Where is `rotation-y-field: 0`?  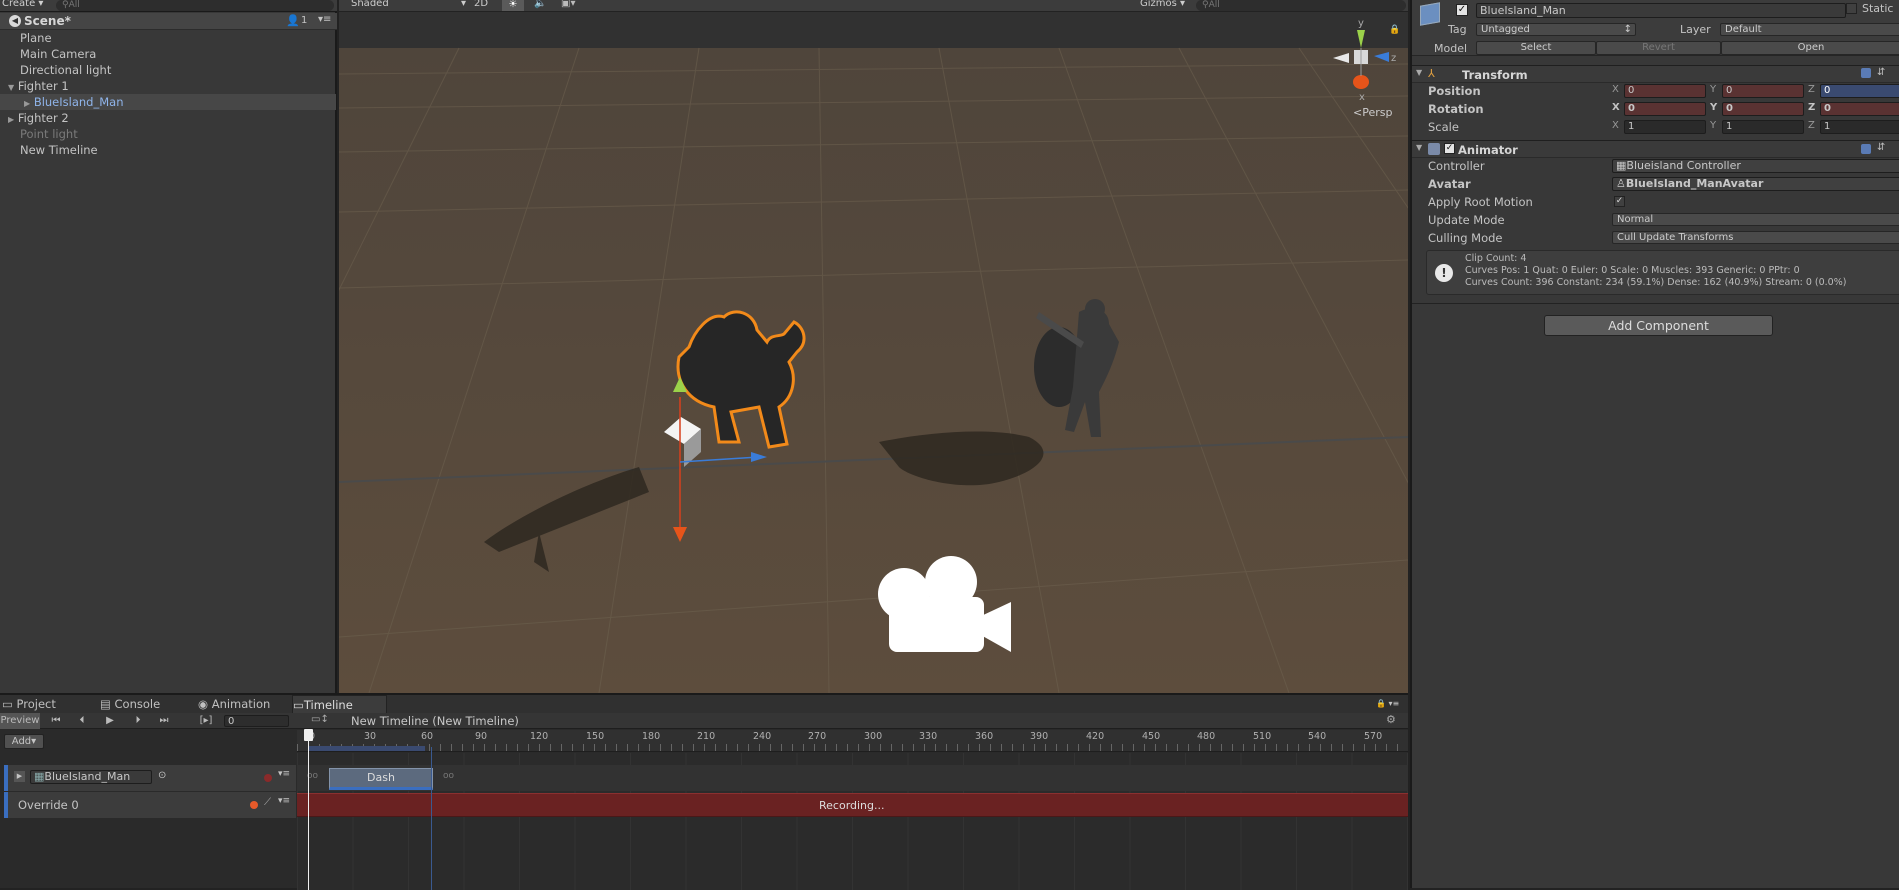 rotation-y-field: 0 is located at coordinates (1763, 109).